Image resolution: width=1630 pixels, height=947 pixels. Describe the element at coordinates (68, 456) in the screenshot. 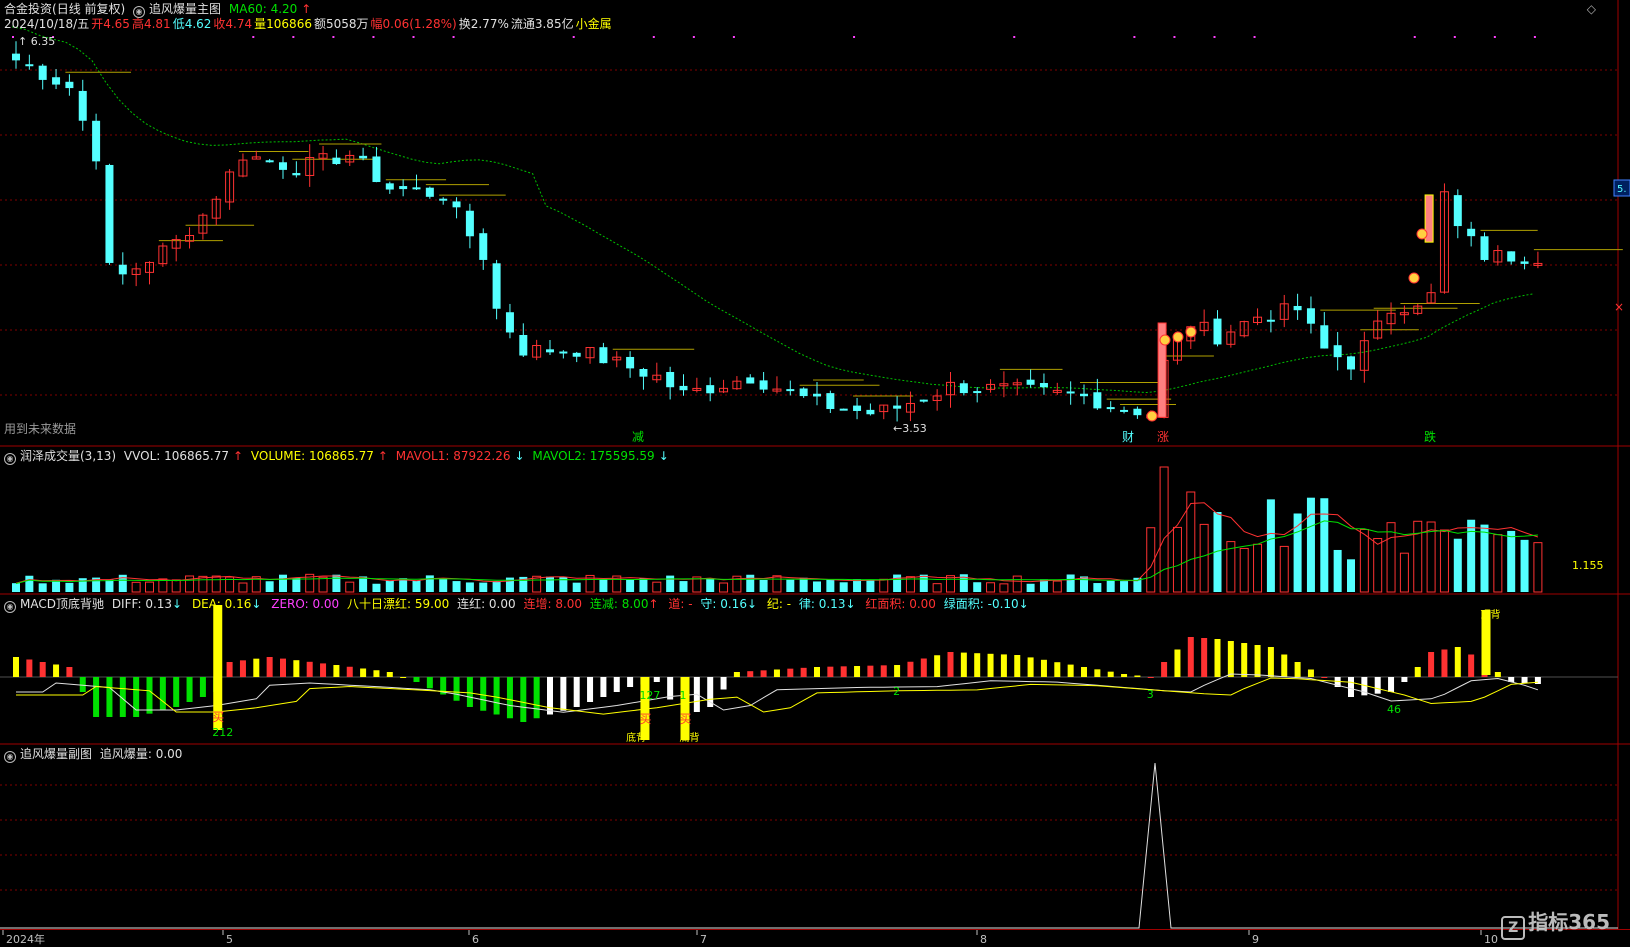

I see `volume-indicator-name: 润泽成交量(3,13)` at that location.